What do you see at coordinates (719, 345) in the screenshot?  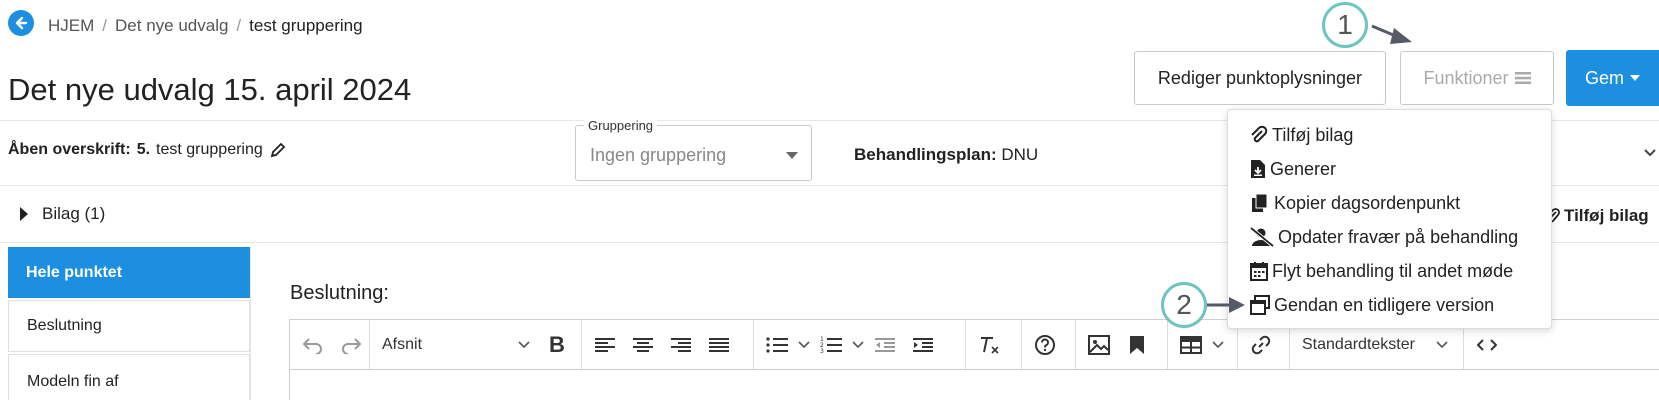 I see `align-justify-icon` at bounding box center [719, 345].